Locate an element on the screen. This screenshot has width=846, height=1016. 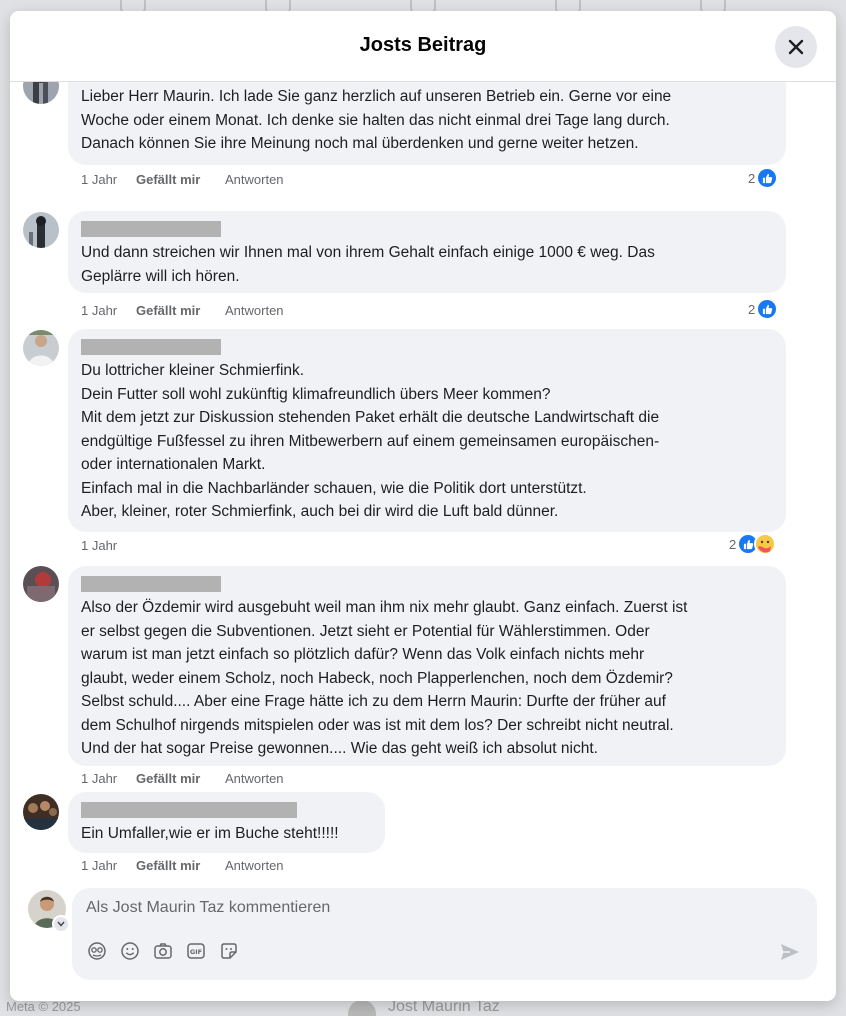
emoji-icon is located at coordinates (130, 951).